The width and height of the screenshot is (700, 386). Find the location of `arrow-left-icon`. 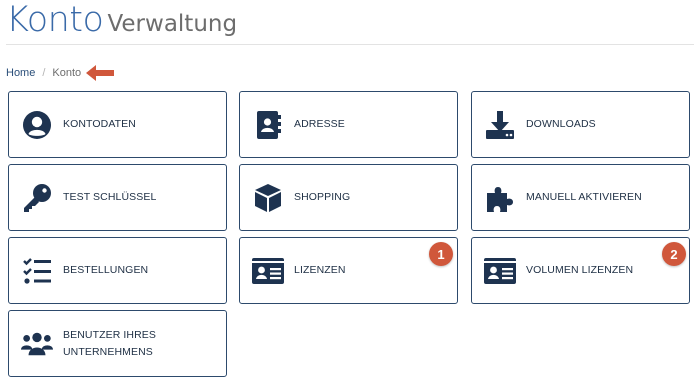

arrow-left-icon is located at coordinates (100, 73).